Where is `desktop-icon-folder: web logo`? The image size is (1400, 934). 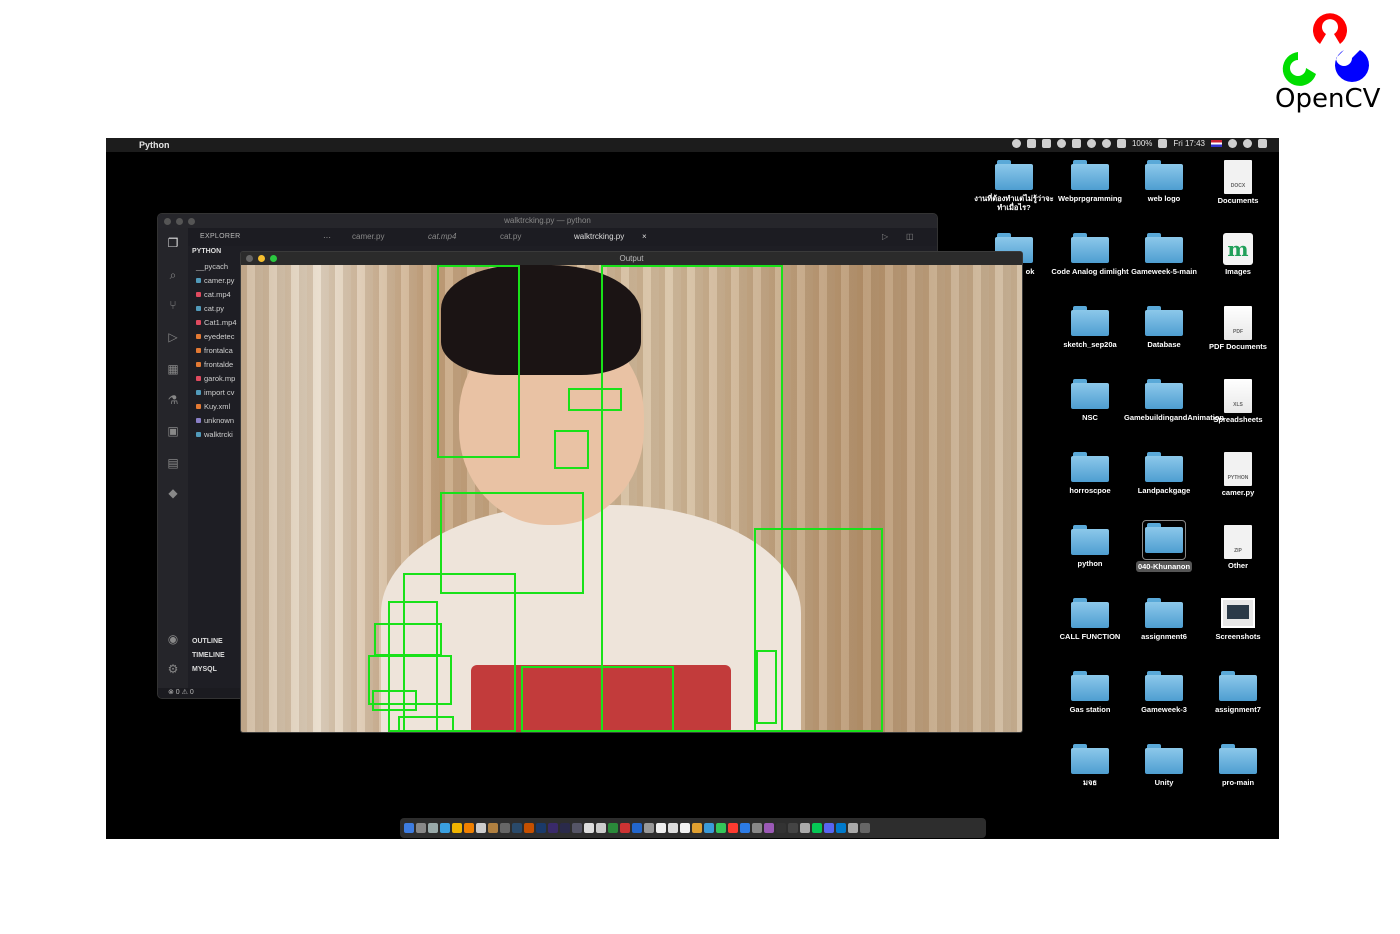 desktop-icon-folder: web logo is located at coordinates (1164, 181).